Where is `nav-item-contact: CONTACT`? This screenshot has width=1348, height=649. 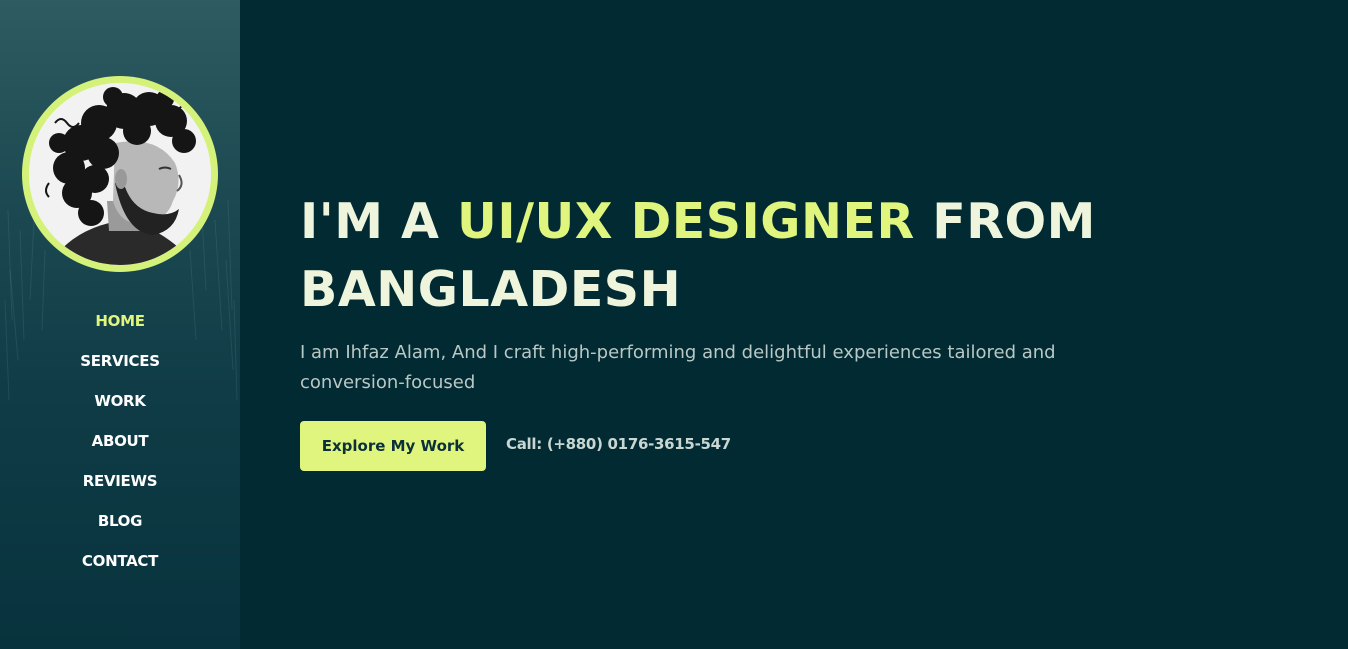
nav-item-contact: CONTACT is located at coordinates (120, 561).